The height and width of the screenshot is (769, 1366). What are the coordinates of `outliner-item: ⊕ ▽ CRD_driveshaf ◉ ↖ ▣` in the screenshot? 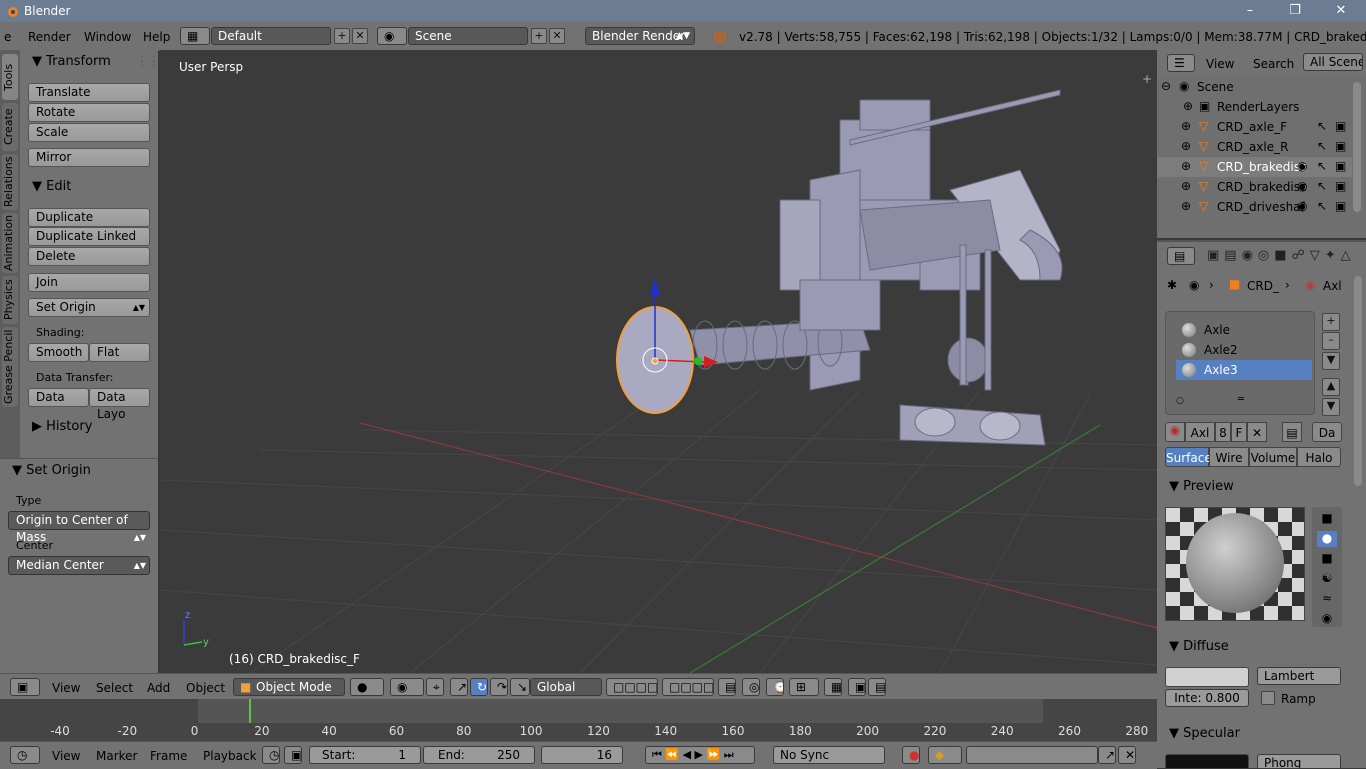 It's located at (1254, 207).